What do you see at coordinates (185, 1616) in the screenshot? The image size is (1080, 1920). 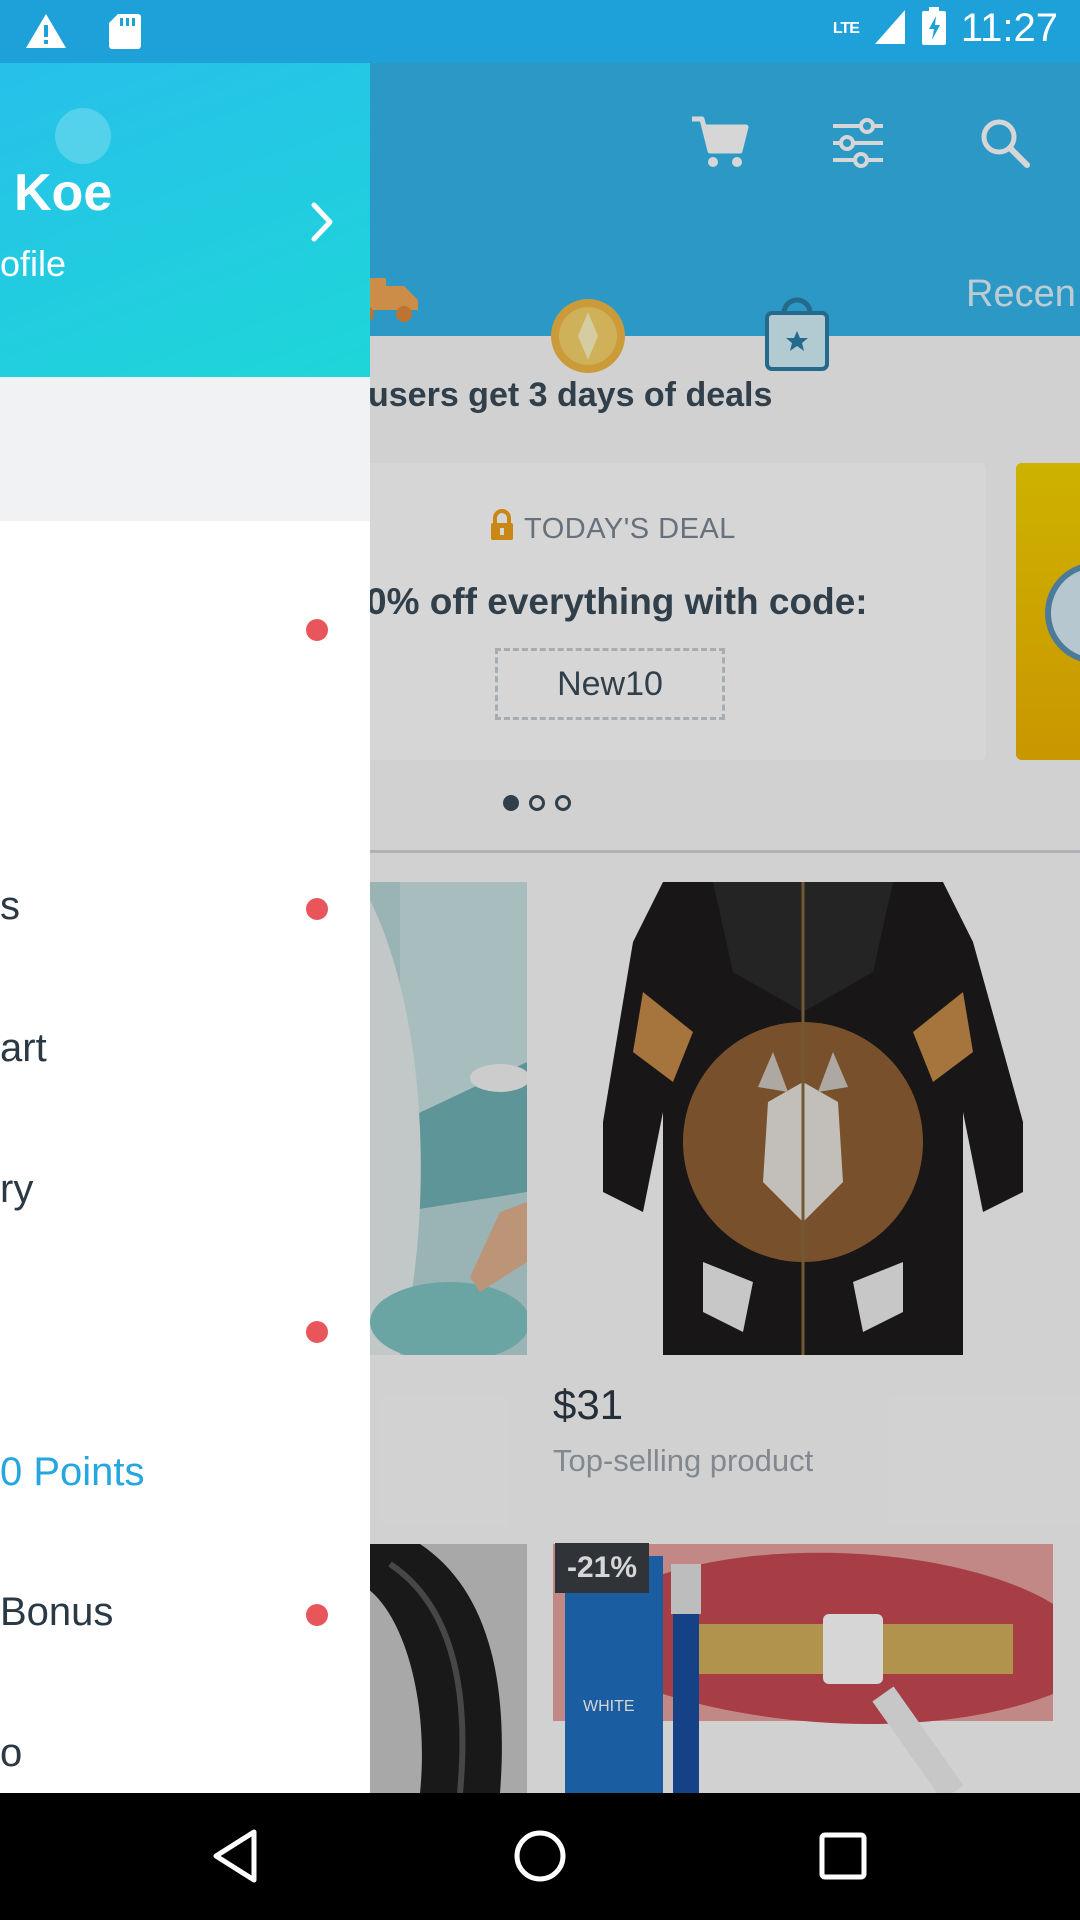 I see `drawer-item-bonus: Bonus` at bounding box center [185, 1616].